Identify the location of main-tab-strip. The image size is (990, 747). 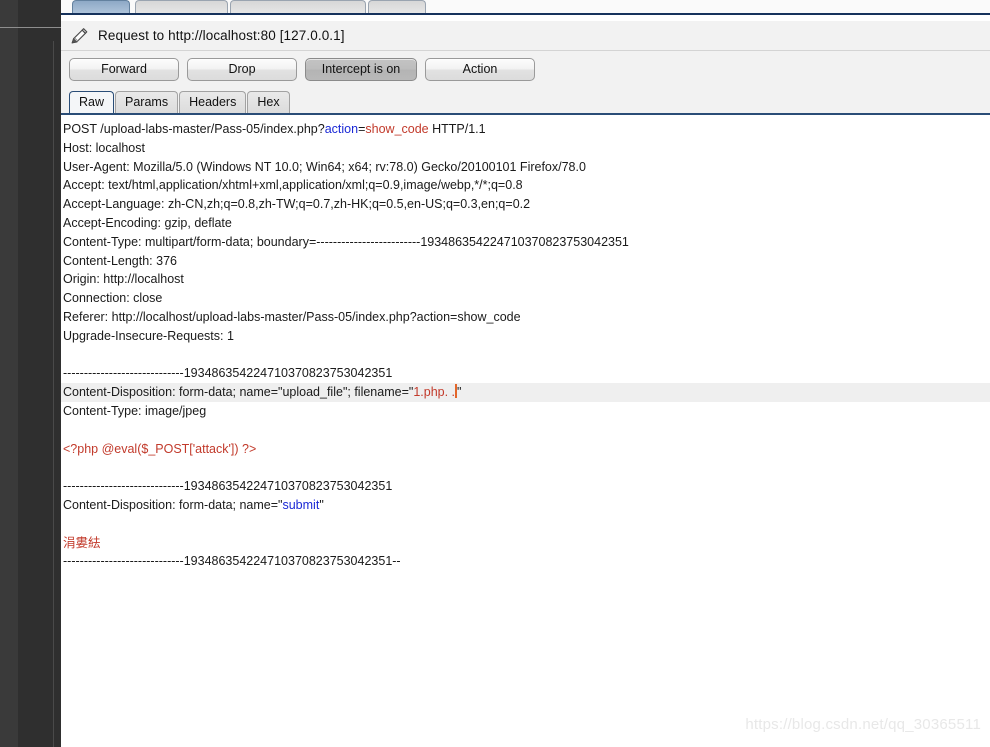
(525, 7).